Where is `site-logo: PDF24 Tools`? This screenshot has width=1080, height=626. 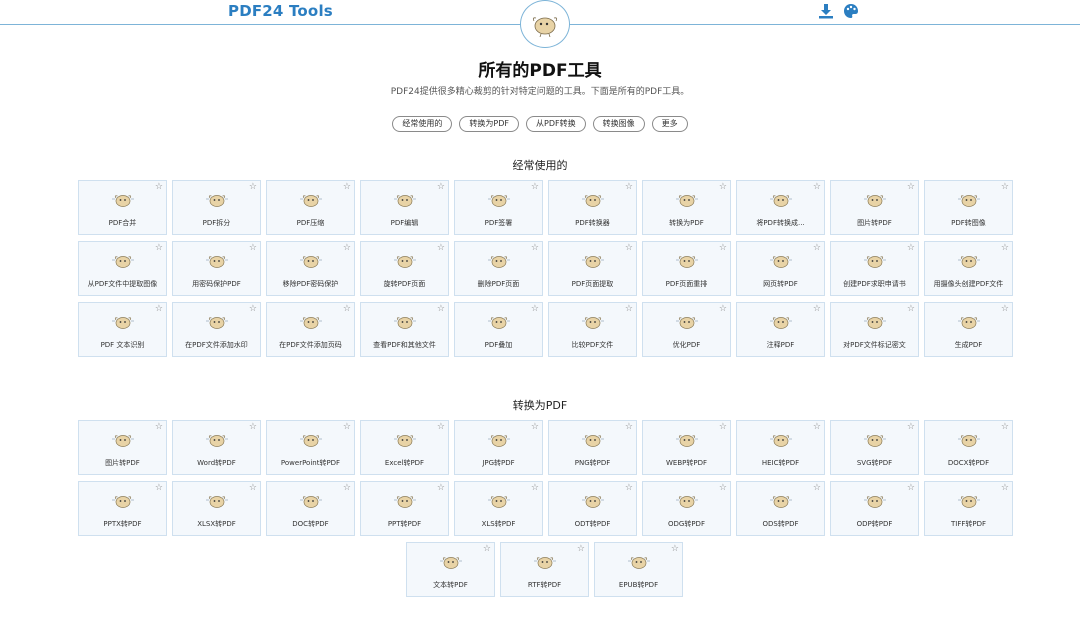
site-logo: PDF24 Tools is located at coordinates (280, 11).